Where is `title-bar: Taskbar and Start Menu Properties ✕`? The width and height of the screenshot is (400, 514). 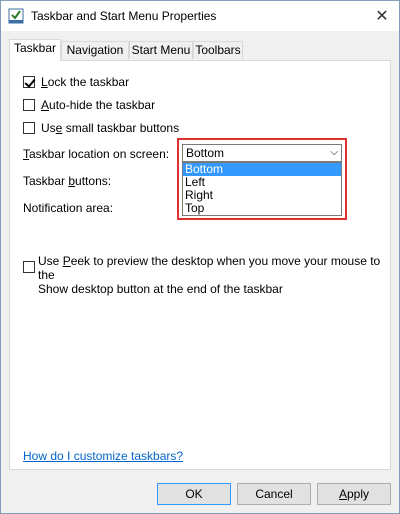 title-bar: Taskbar and Start Menu Properties ✕ is located at coordinates (200, 16).